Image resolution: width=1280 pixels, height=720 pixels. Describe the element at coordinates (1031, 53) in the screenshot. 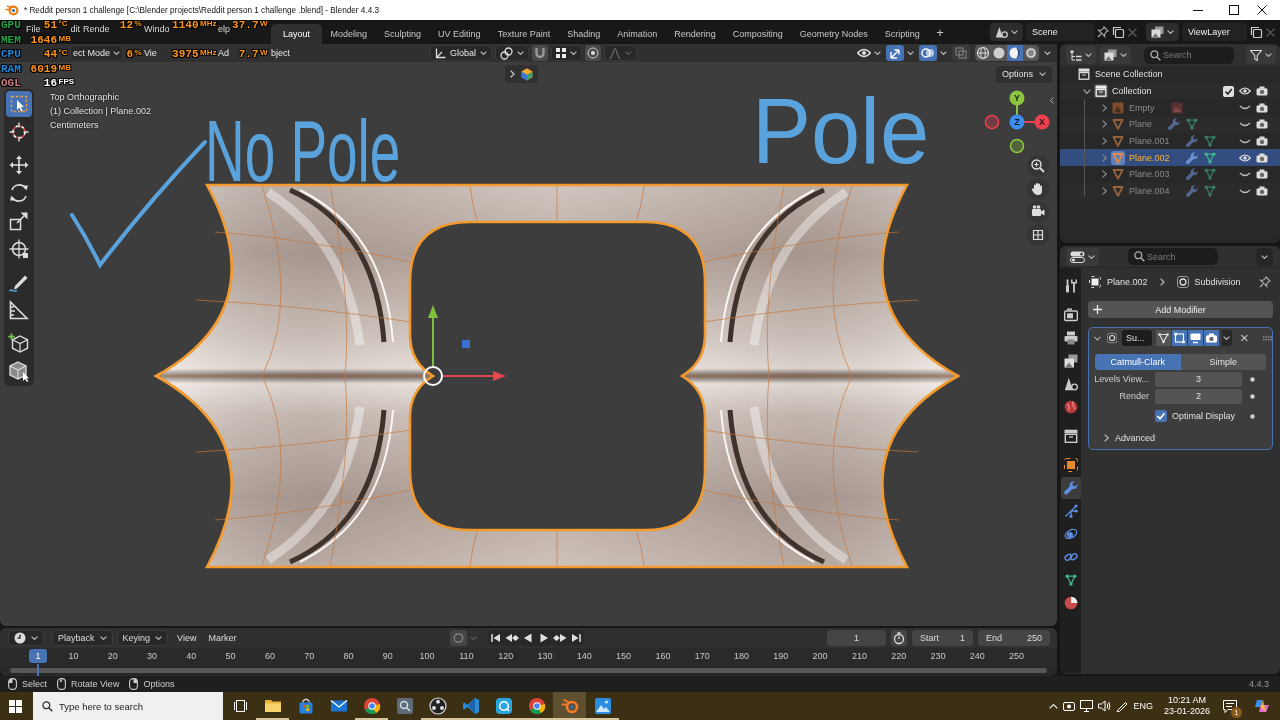

I see `glossy-sphere-icon` at that location.